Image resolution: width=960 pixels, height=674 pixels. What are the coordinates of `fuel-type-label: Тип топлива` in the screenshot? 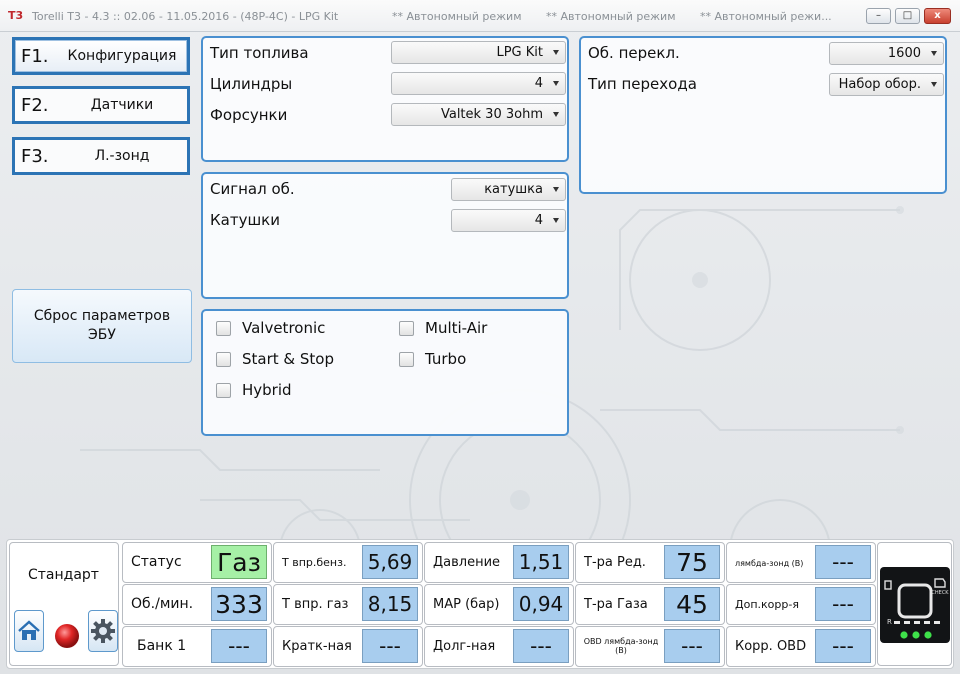 It's located at (259, 53).